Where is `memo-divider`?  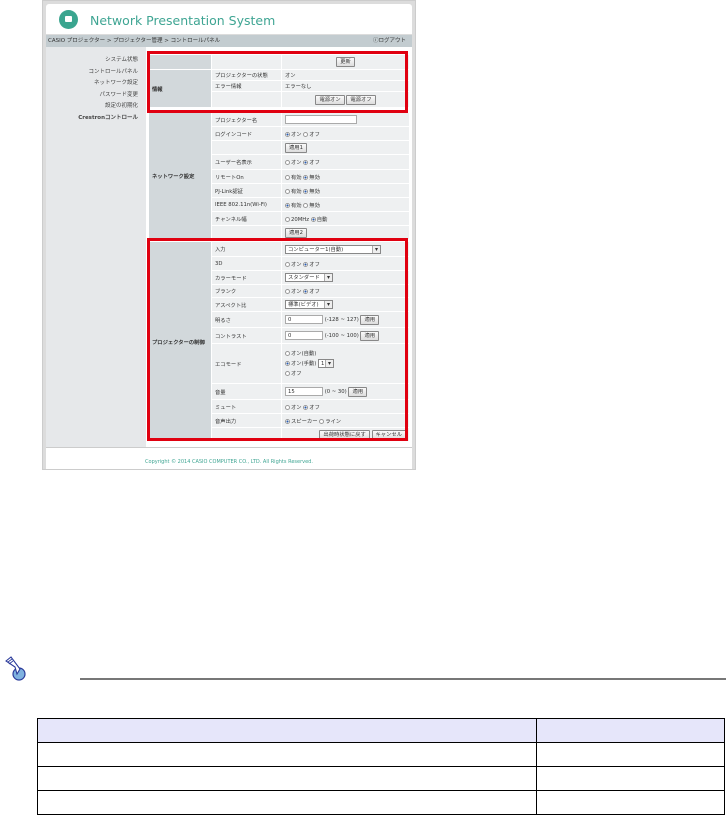 memo-divider is located at coordinates (403, 679).